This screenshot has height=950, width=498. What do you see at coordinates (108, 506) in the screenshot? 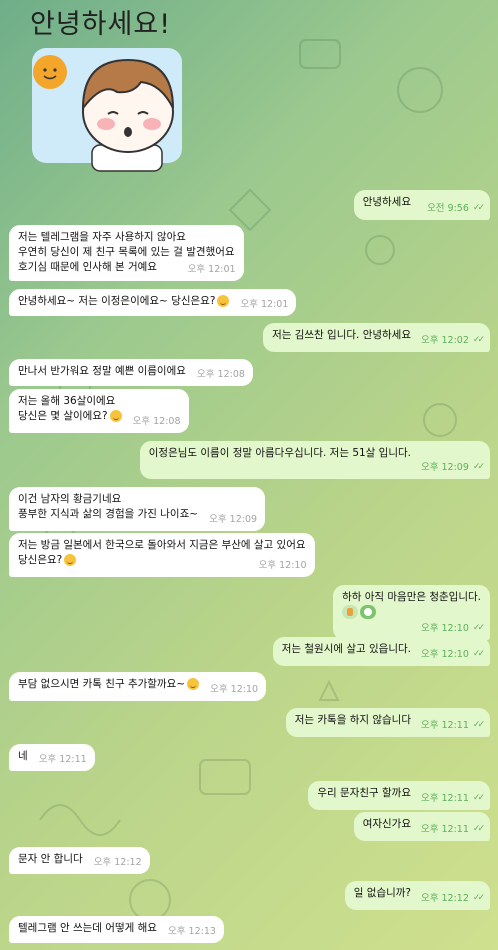
I see `message-text: 이건 남자의 황금기네요 풍부한 지식과 삶의 경험을 가진 나이죠~` at bounding box center [108, 506].